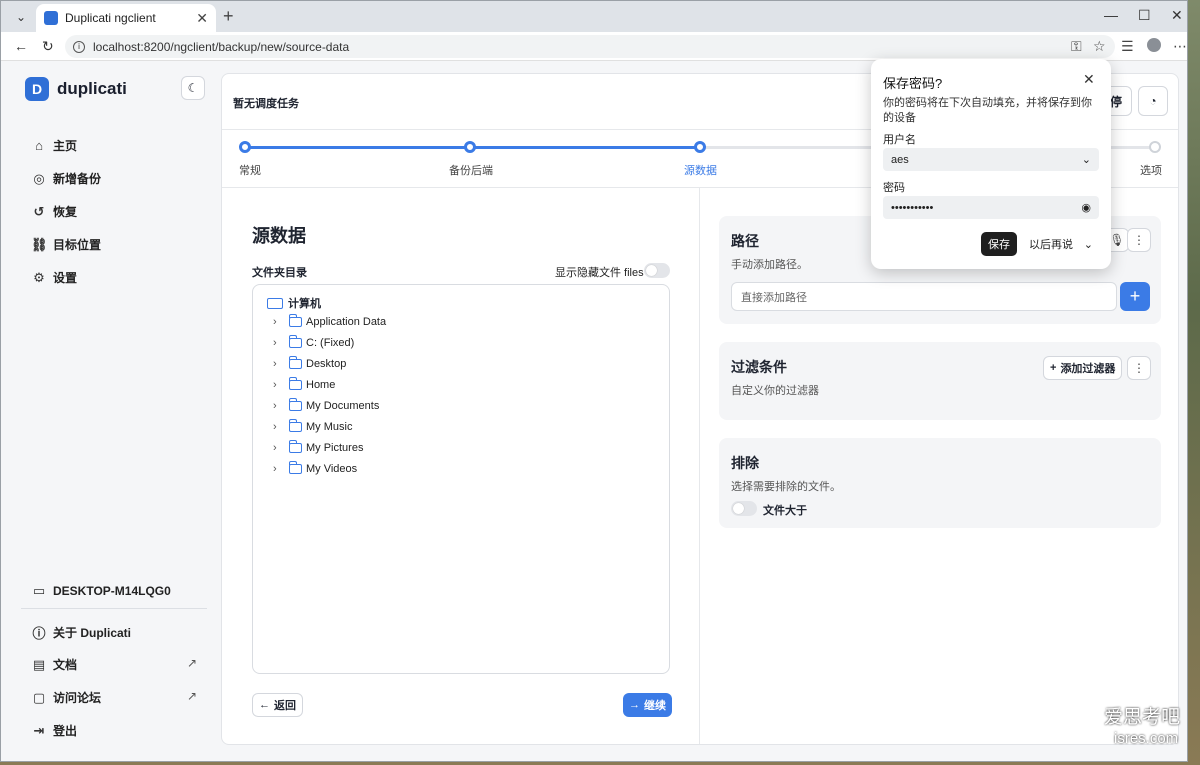 This screenshot has width=1200, height=765. I want to click on show-hidden-toggle, so click(657, 270).